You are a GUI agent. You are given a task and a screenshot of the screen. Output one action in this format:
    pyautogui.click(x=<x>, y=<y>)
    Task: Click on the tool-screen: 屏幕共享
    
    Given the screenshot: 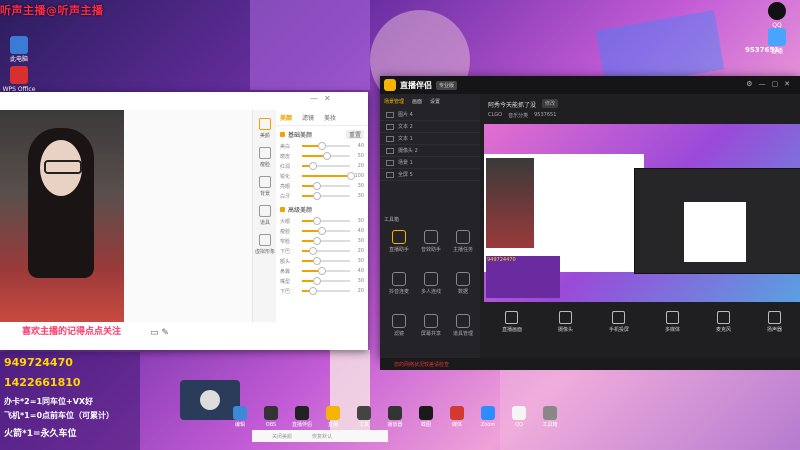 What is the action you would take?
    pyautogui.click(x=431, y=325)
    